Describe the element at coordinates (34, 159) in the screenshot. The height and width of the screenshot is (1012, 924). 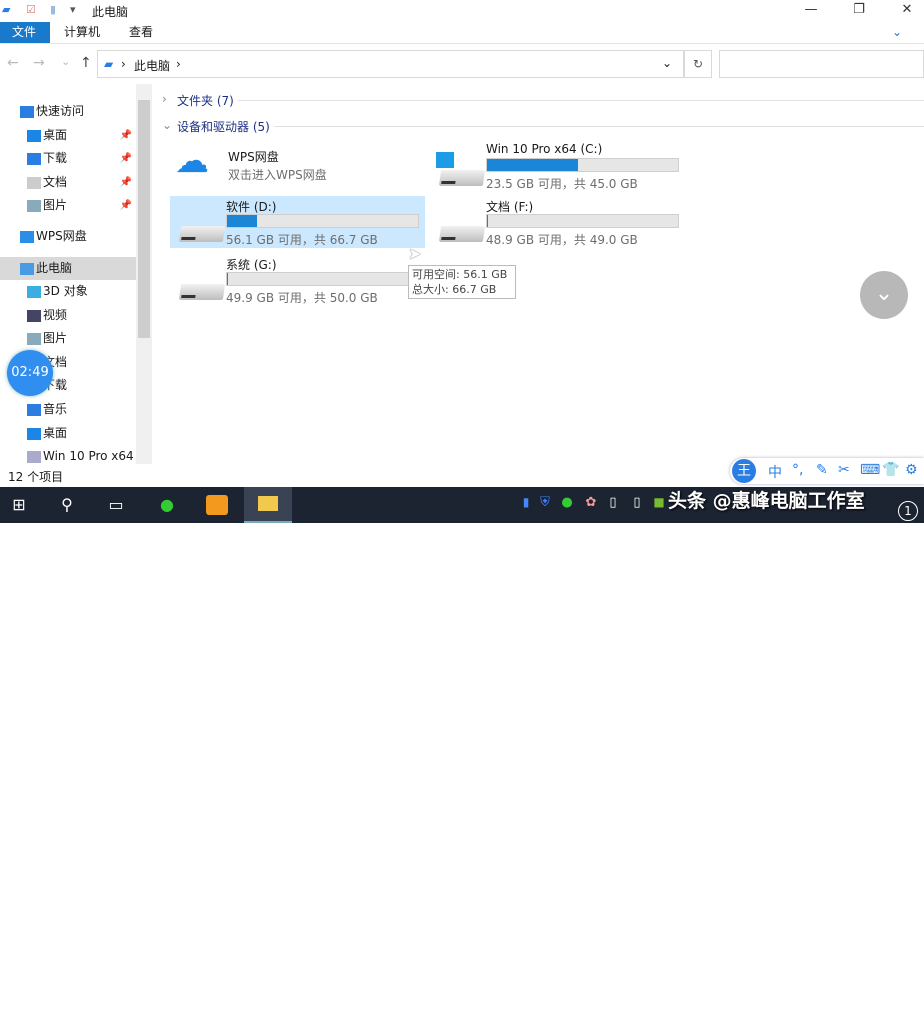
I see `download-icon` at that location.